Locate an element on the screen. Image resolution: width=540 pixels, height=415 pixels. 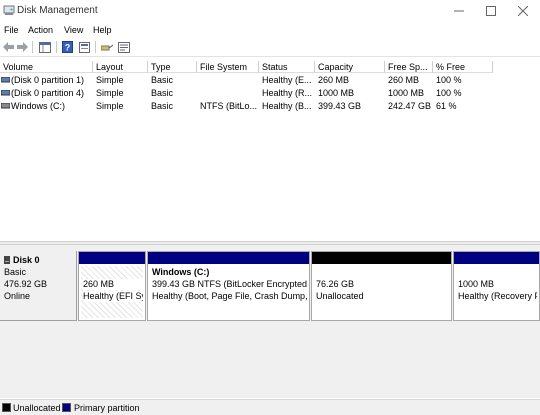
partition-size: 1000 MB is located at coordinates (476, 284).